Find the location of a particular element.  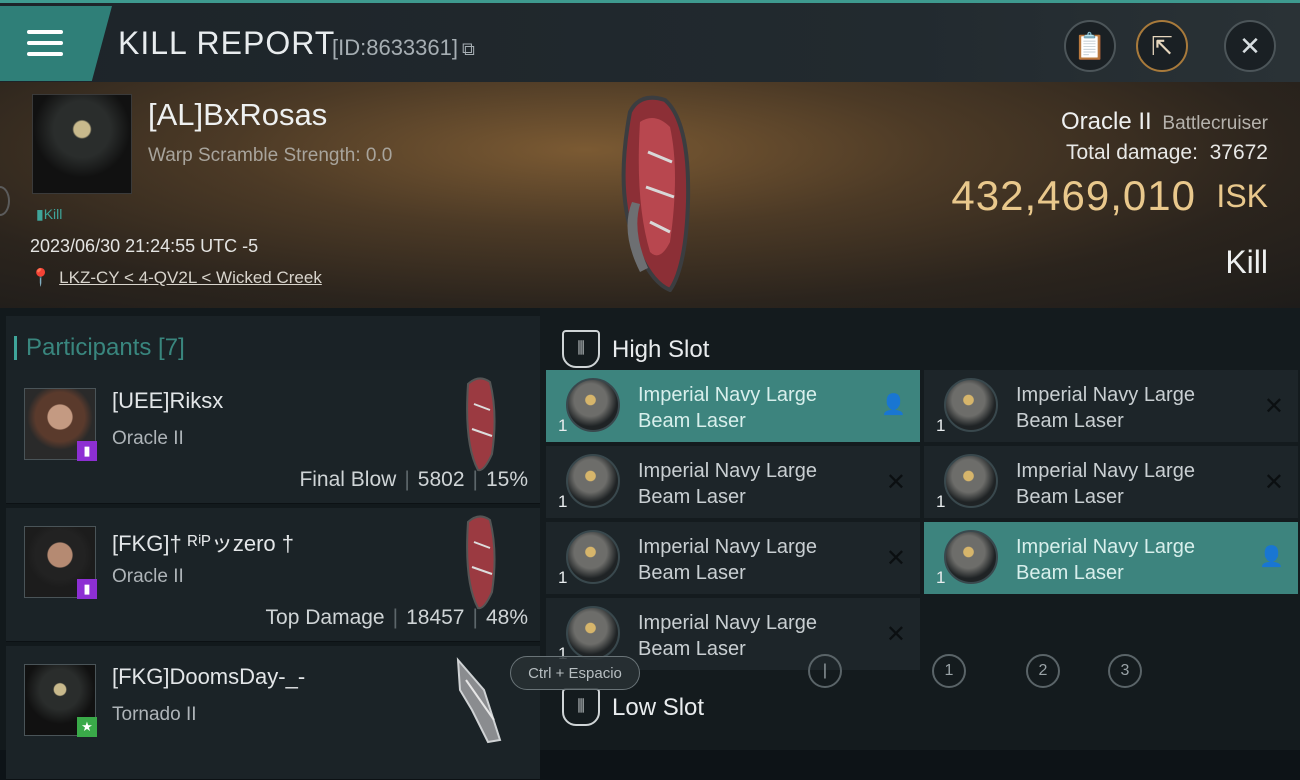

hamburger-icon is located at coordinates (45, 45).